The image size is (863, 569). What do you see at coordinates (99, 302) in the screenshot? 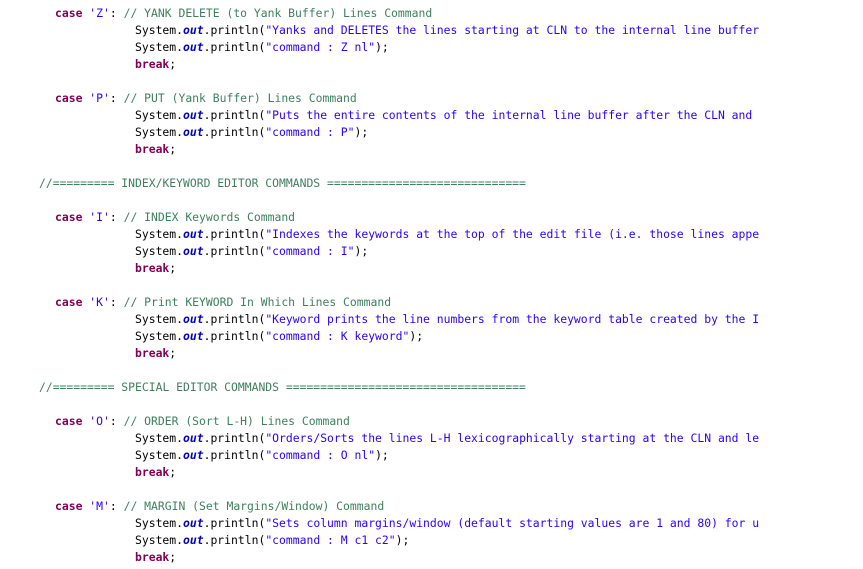
I see `case-char-literal: 'K'` at bounding box center [99, 302].